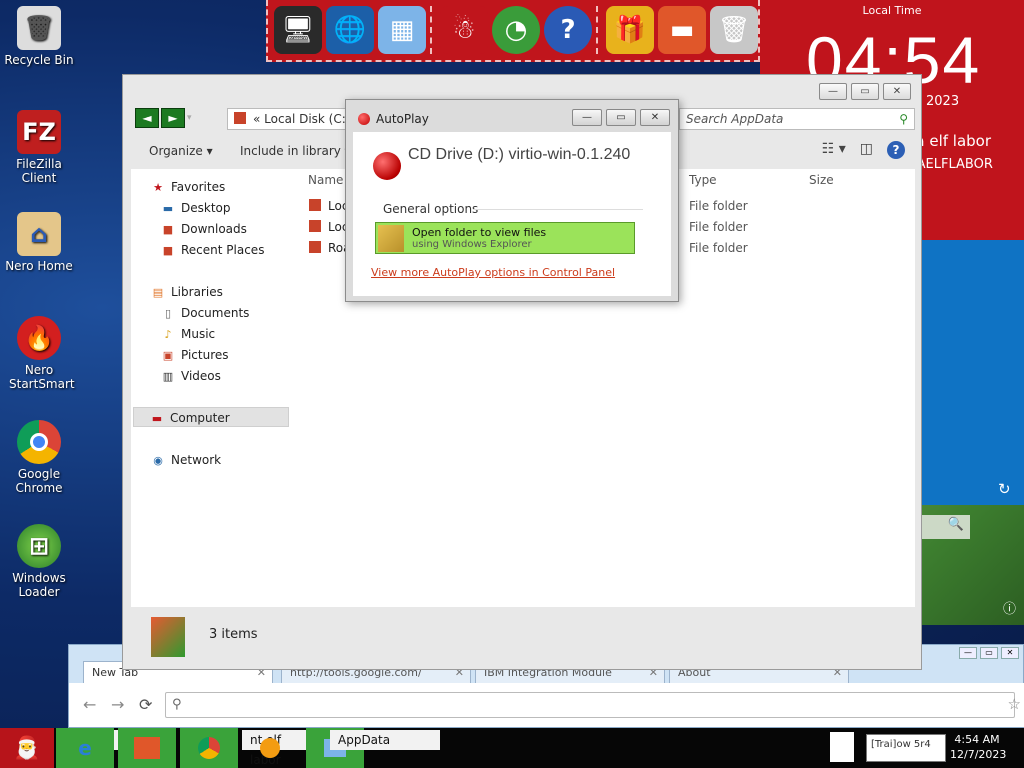 The image size is (1024, 768). I want to click on omnibox: ⚲, so click(590, 705).